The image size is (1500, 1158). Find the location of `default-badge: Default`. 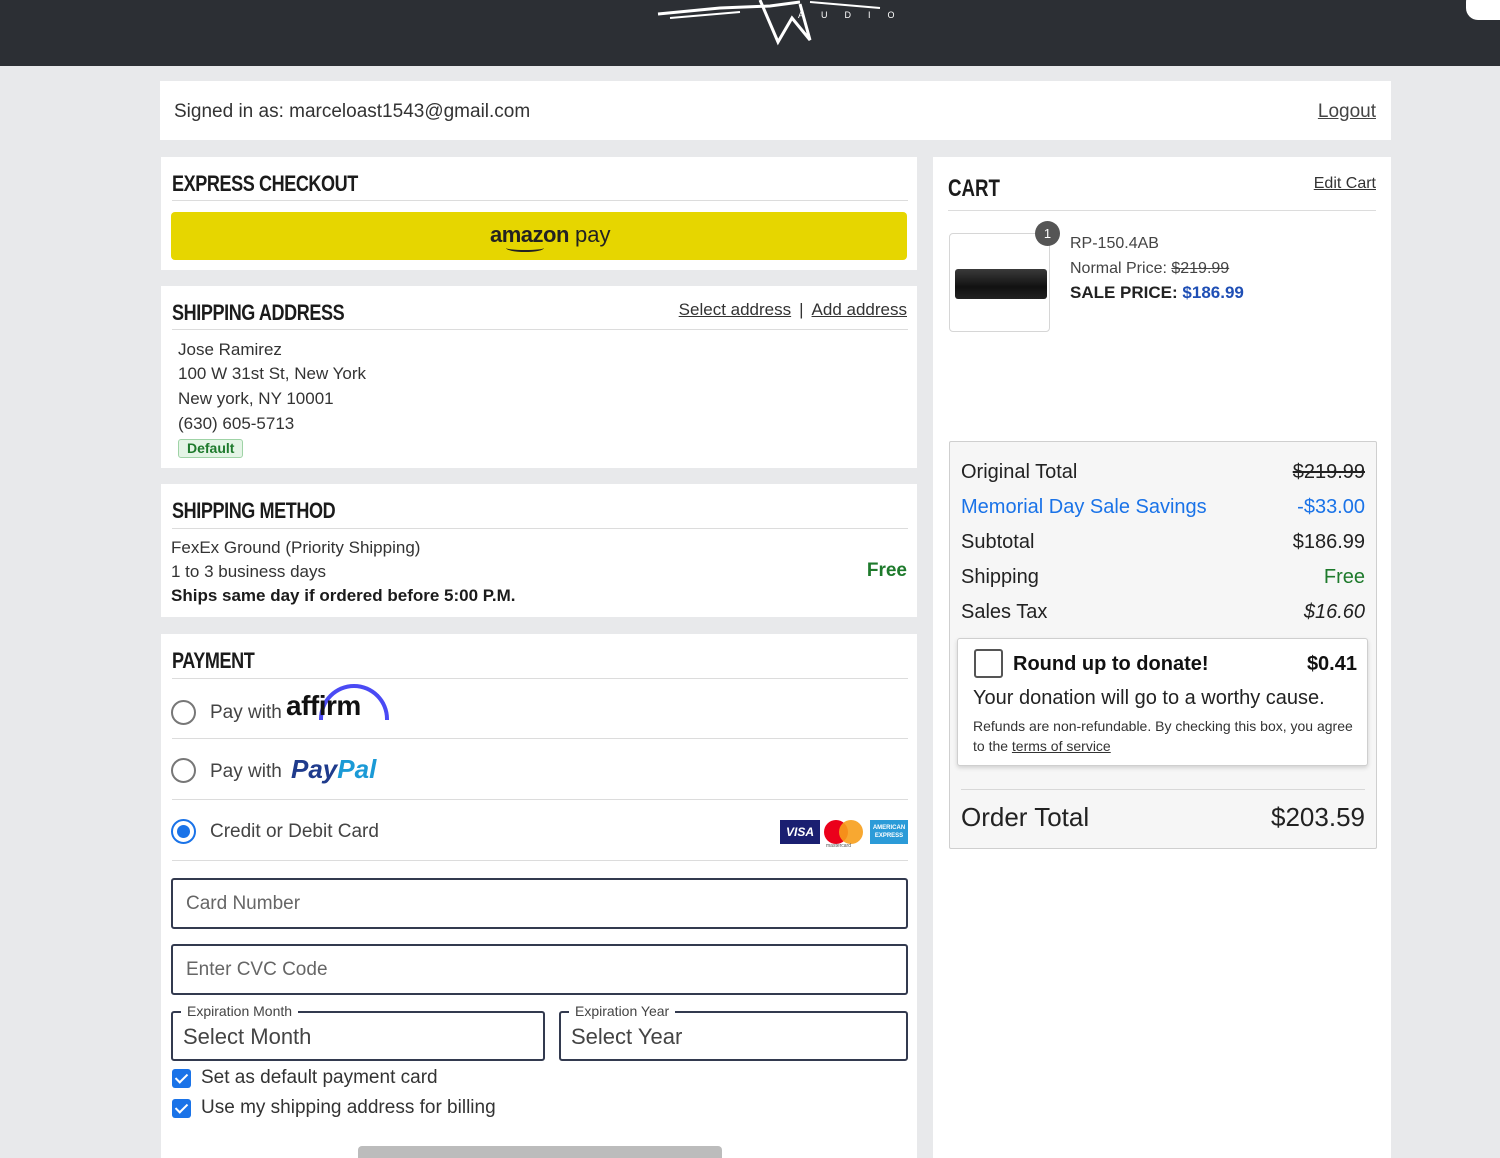

default-badge: Default is located at coordinates (211, 448).